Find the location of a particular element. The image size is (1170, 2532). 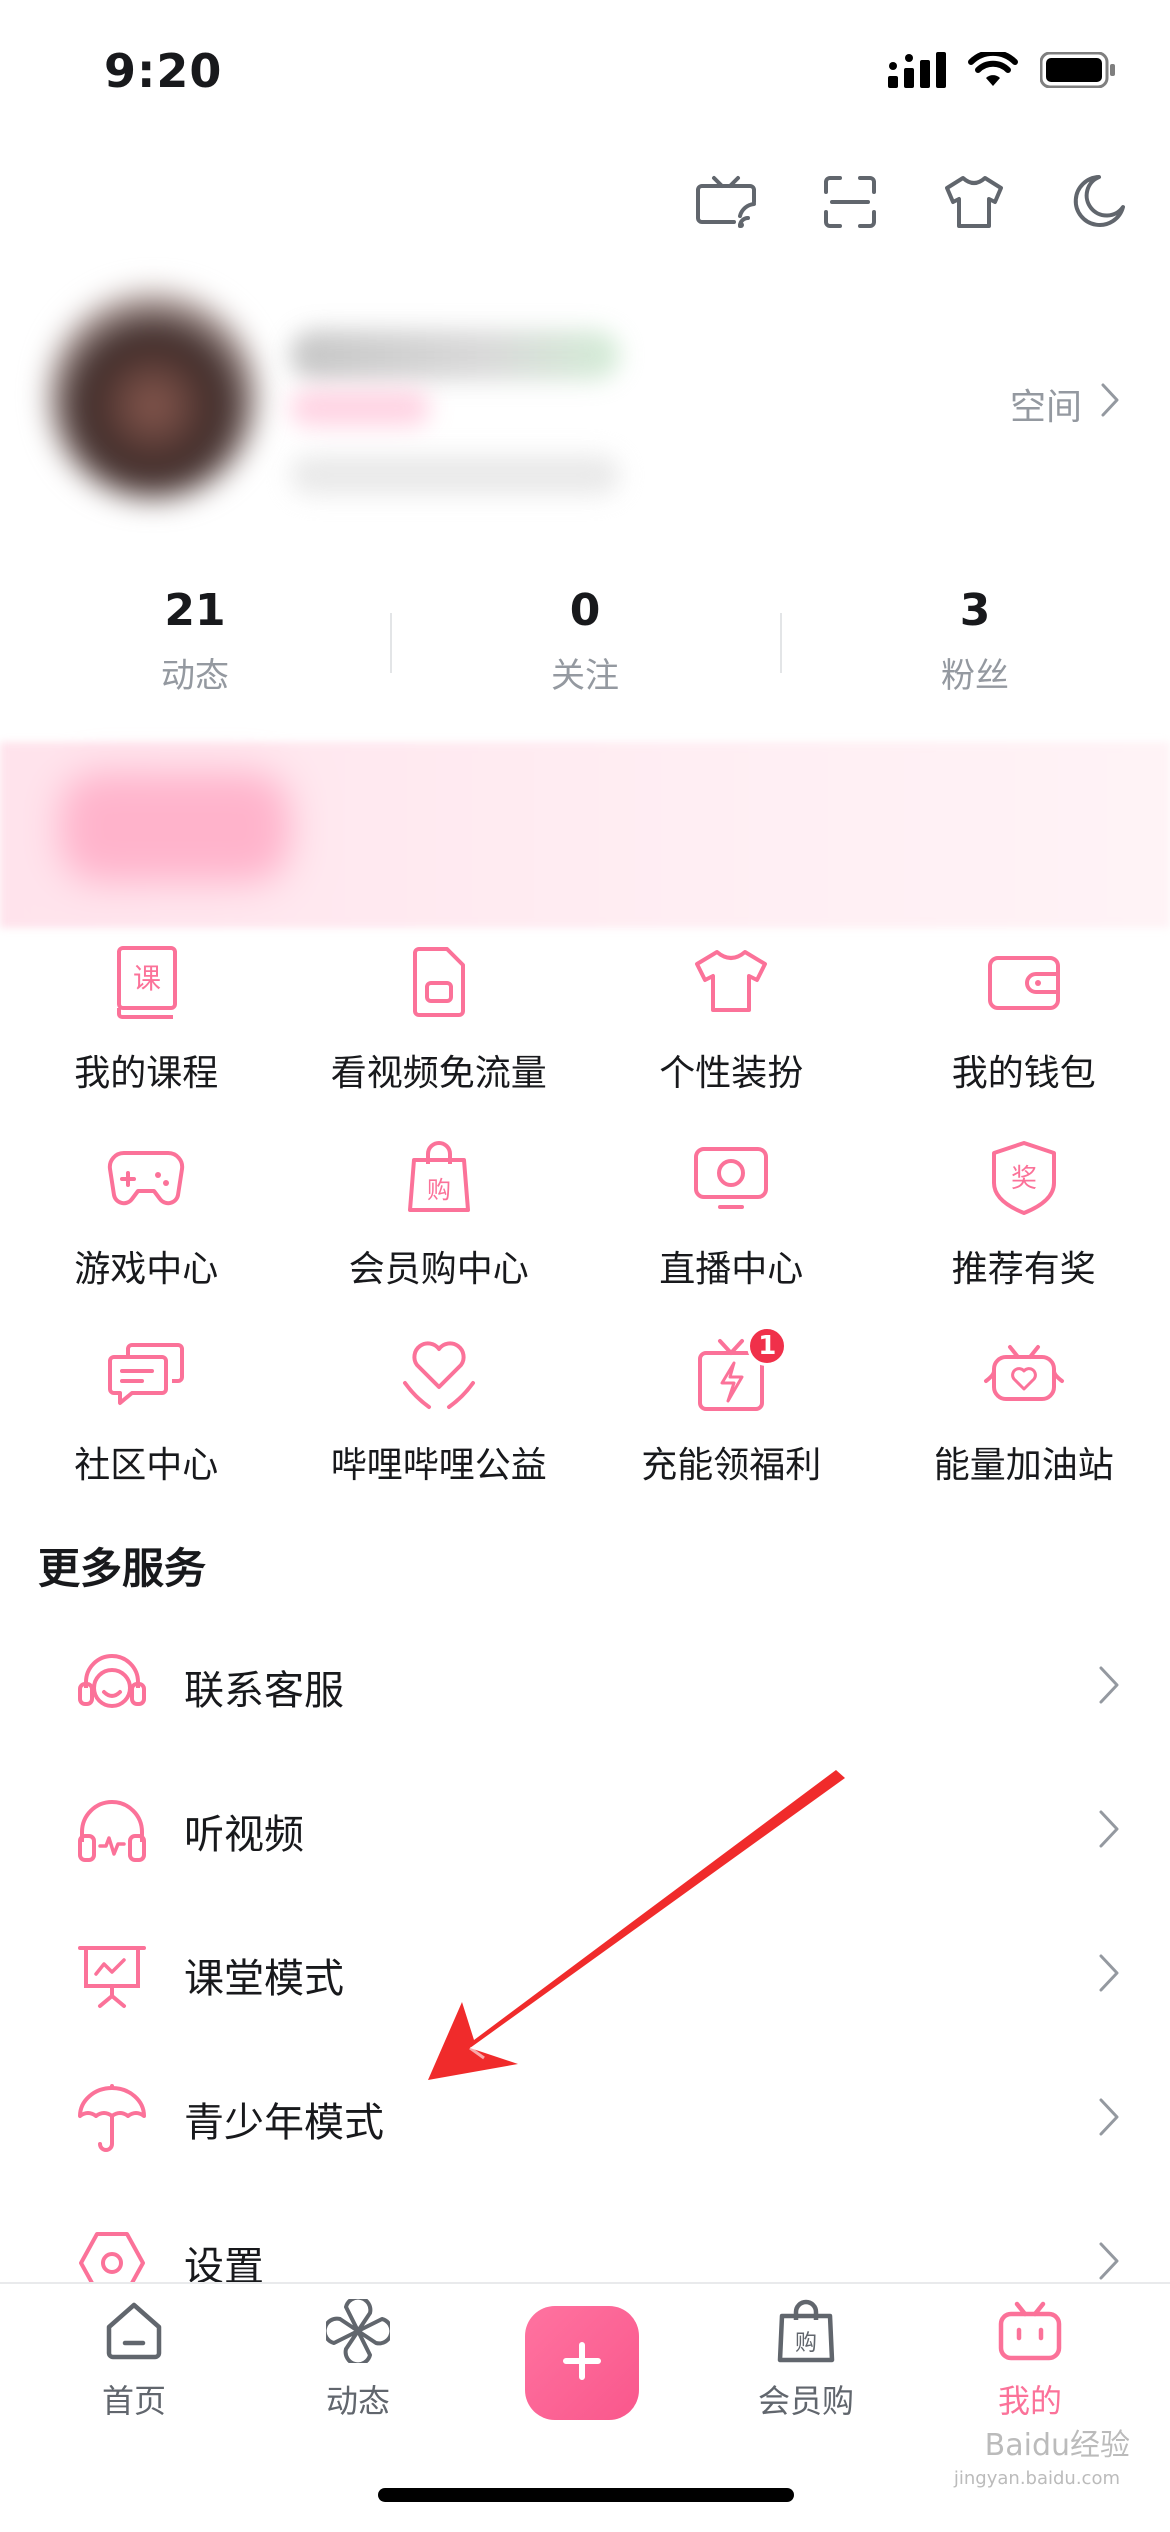

svg-text: 奖 is located at coordinates (1024, 1179).